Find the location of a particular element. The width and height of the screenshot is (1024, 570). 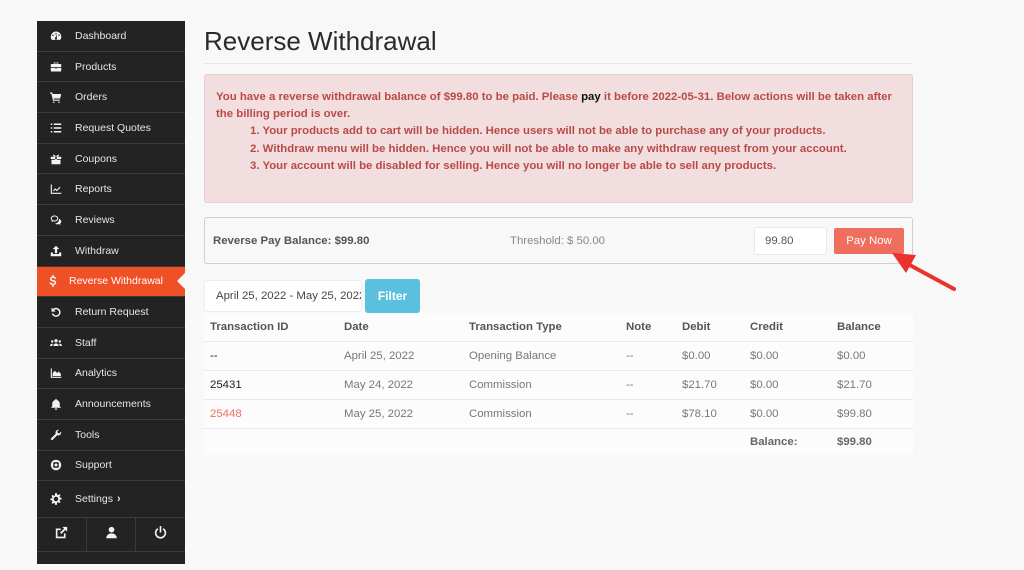

sidebar-item-label: Settings is located at coordinates (94, 499).